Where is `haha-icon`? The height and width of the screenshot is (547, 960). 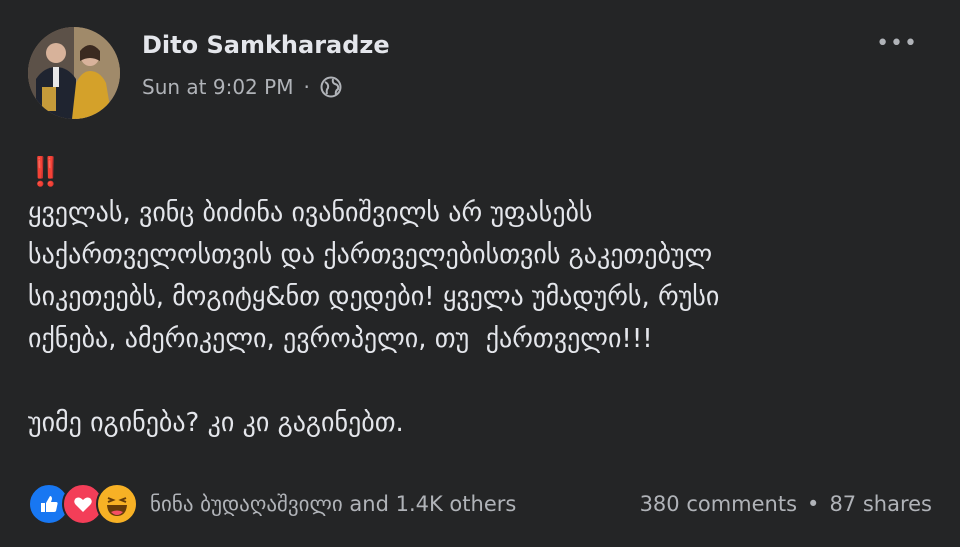 haha-icon is located at coordinates (117, 504).